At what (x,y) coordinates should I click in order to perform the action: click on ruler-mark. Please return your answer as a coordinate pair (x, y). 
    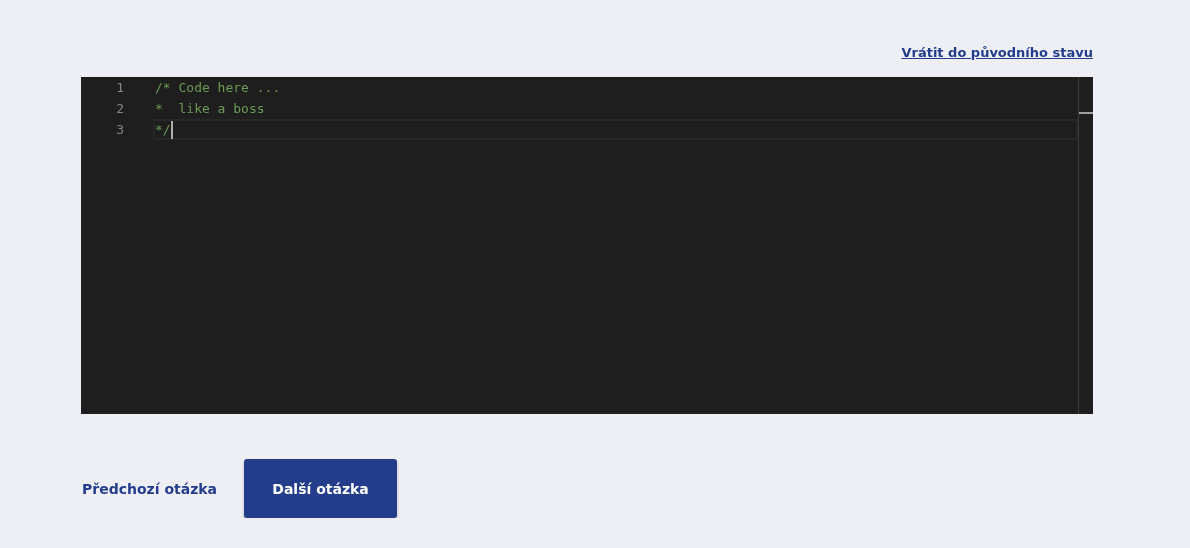
    Looking at the image, I should click on (1086, 113).